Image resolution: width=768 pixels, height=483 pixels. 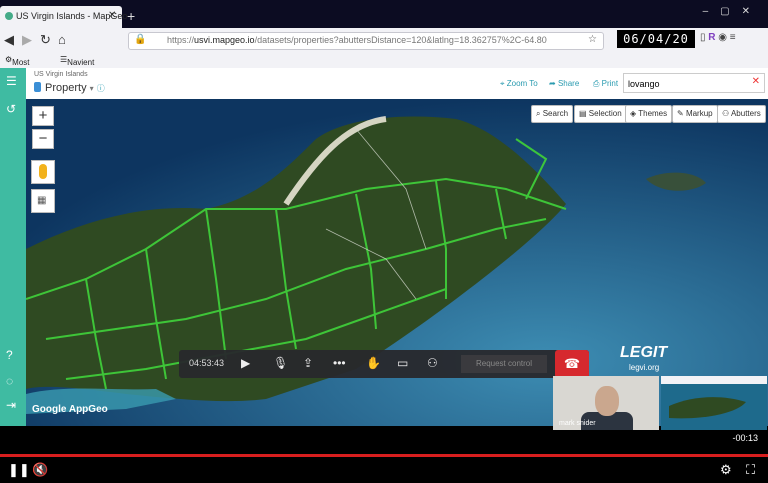 I want to click on search-box: ✕, so click(x=694, y=83).